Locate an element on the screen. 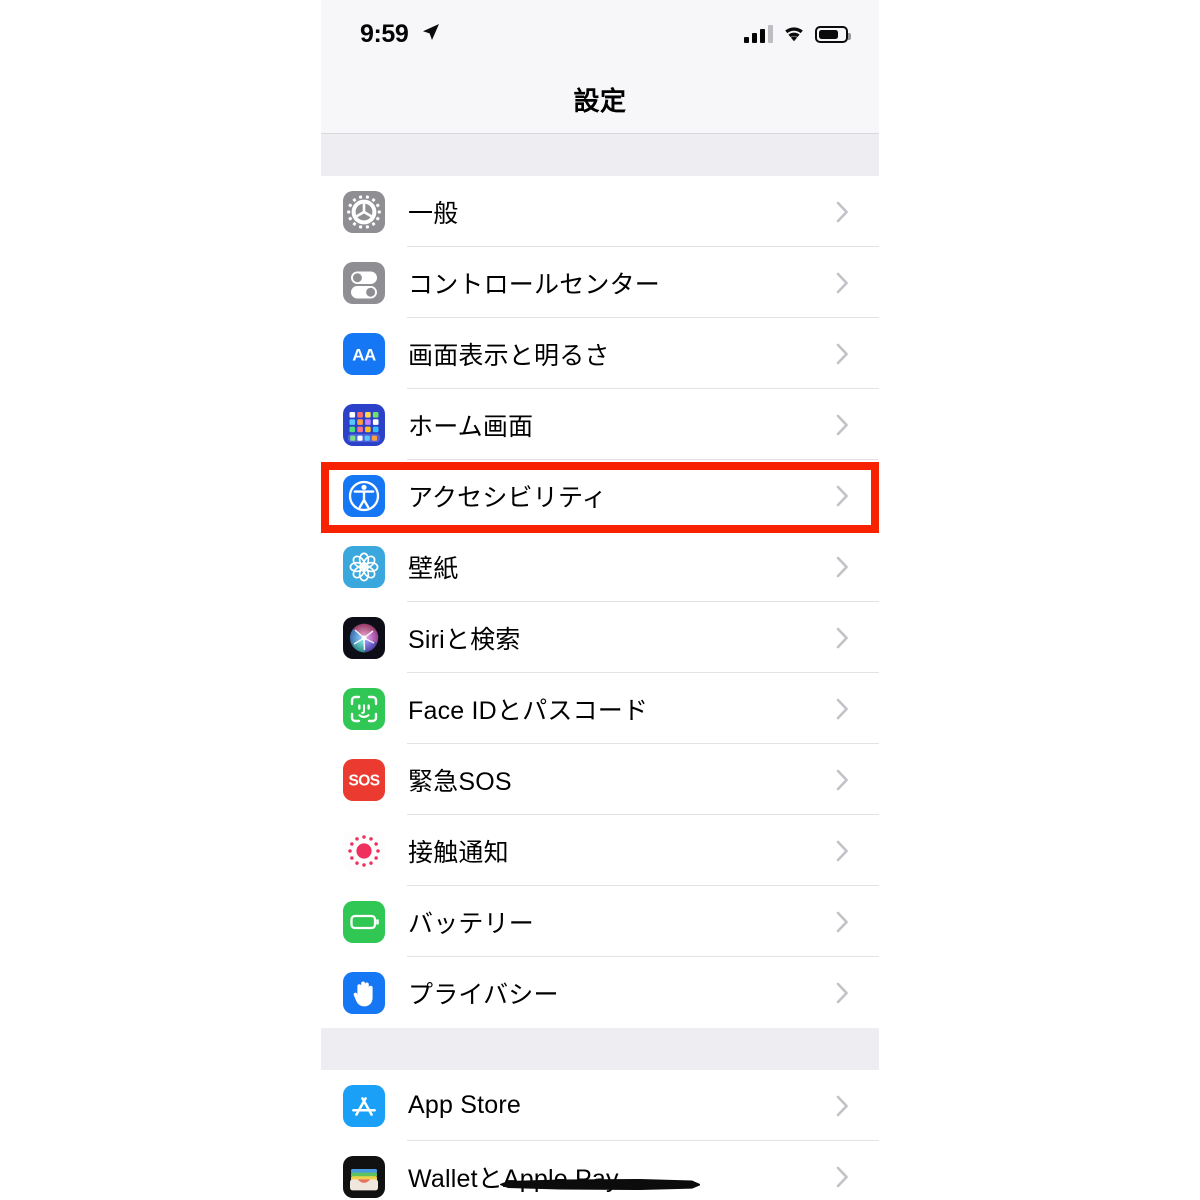 Image resolution: width=1200 pixels, height=1200 pixels. settings-row: App Store is located at coordinates (600, 1105).